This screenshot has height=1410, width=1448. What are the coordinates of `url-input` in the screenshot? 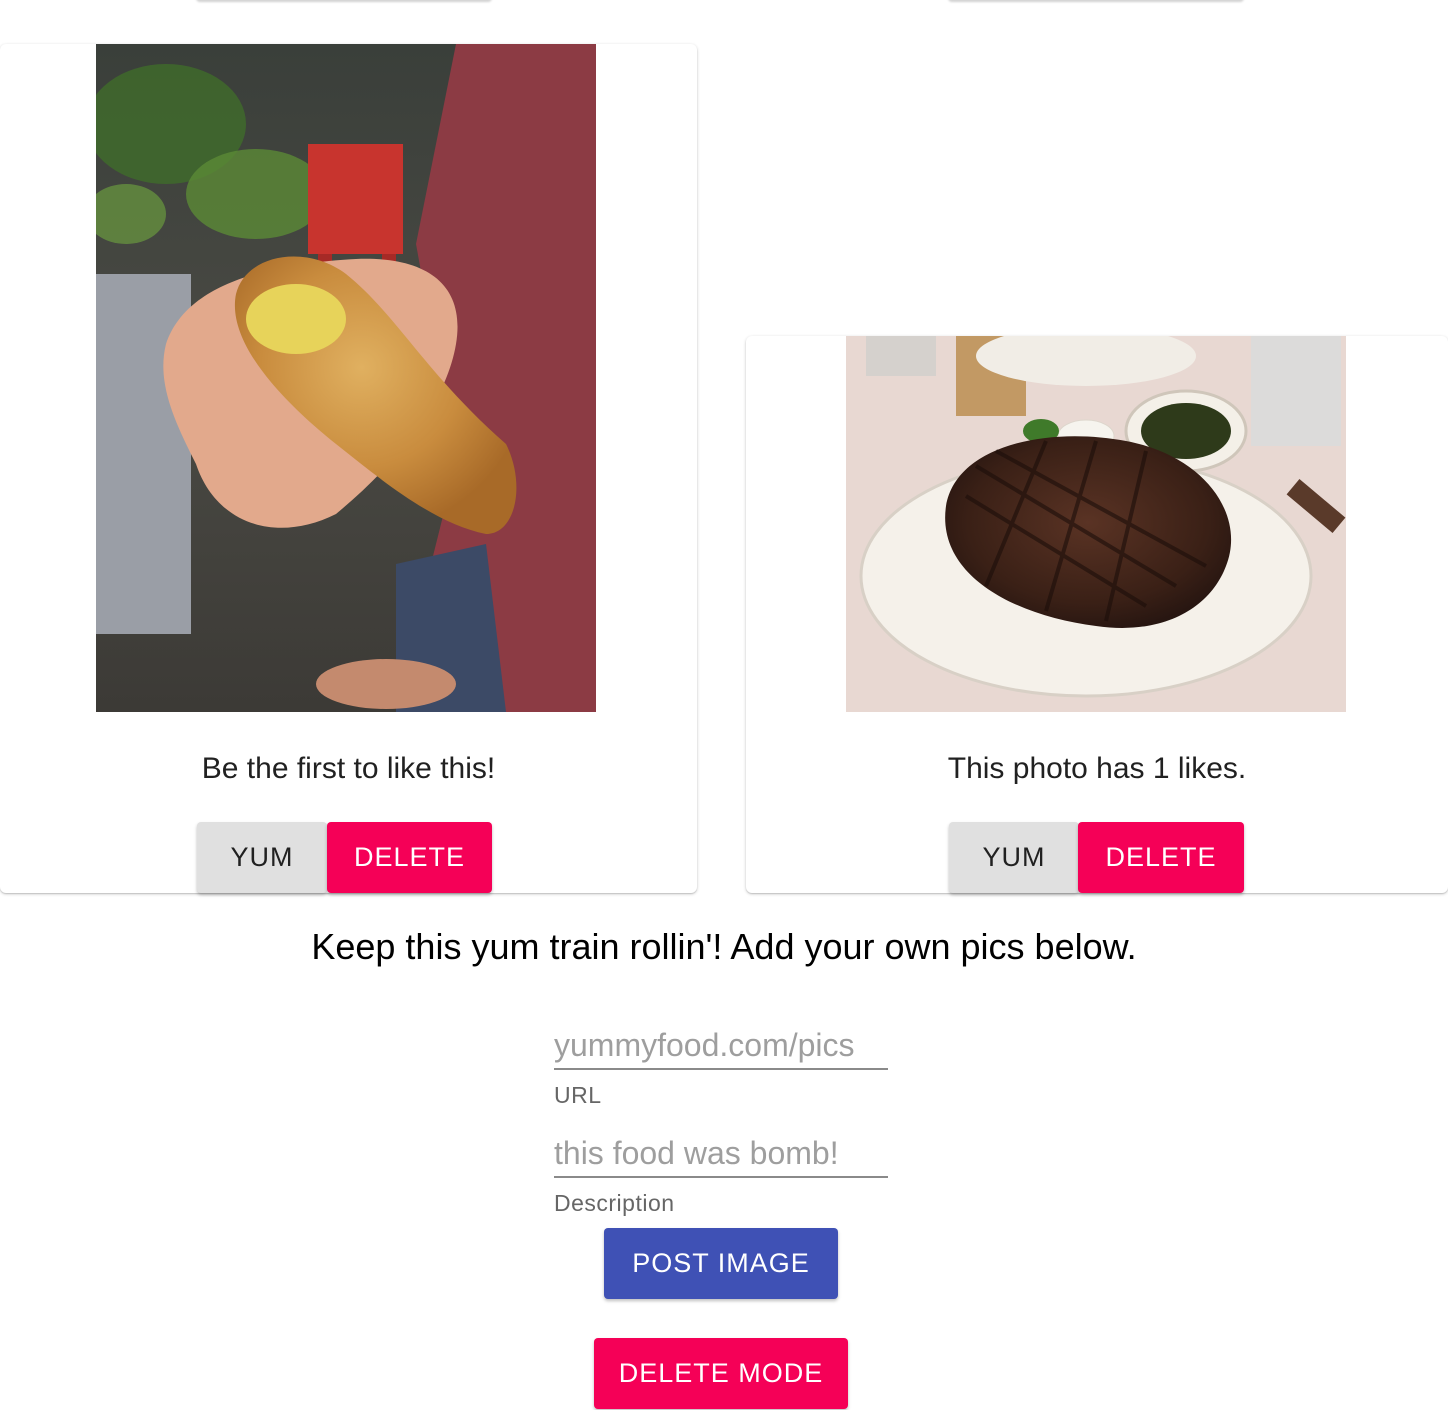 It's located at (721, 1046).